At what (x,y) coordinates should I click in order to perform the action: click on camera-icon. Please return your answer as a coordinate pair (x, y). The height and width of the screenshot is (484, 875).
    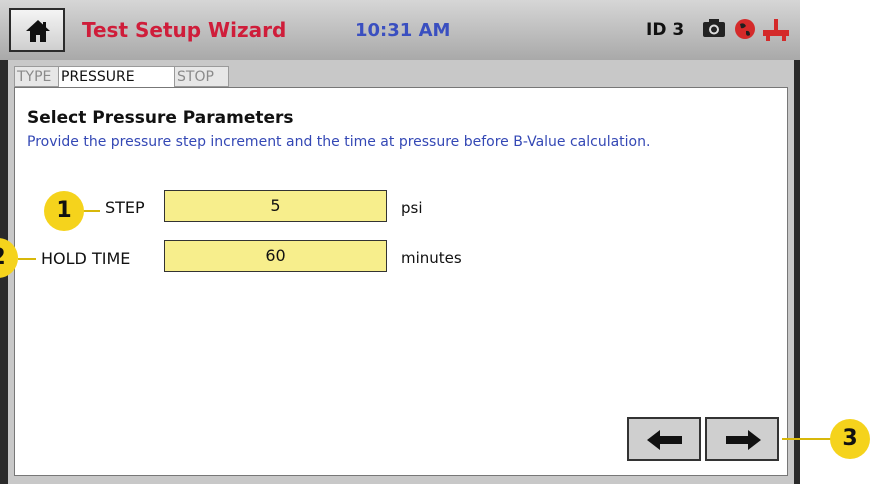
    Looking at the image, I should click on (714, 28).